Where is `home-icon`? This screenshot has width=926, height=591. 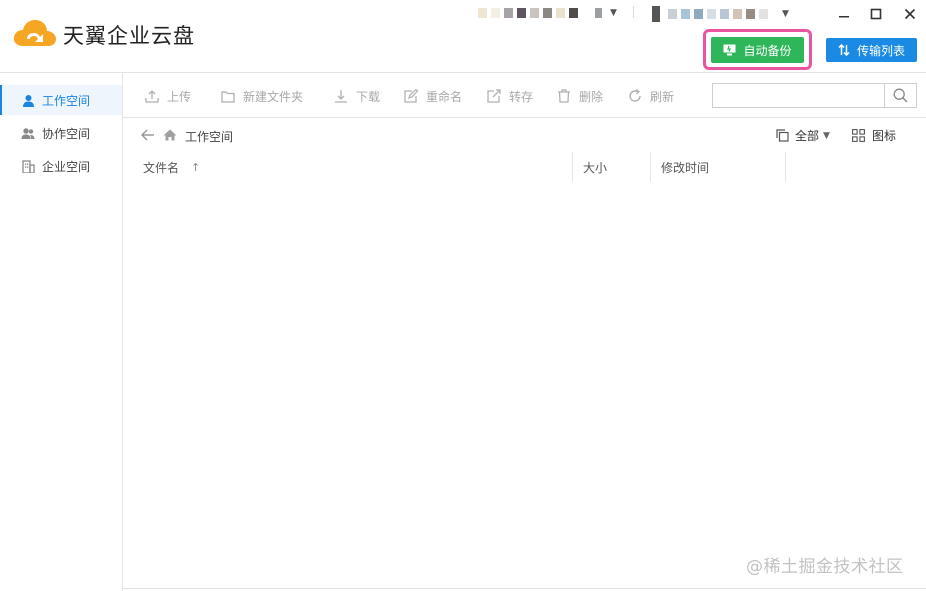
home-icon is located at coordinates (170, 135).